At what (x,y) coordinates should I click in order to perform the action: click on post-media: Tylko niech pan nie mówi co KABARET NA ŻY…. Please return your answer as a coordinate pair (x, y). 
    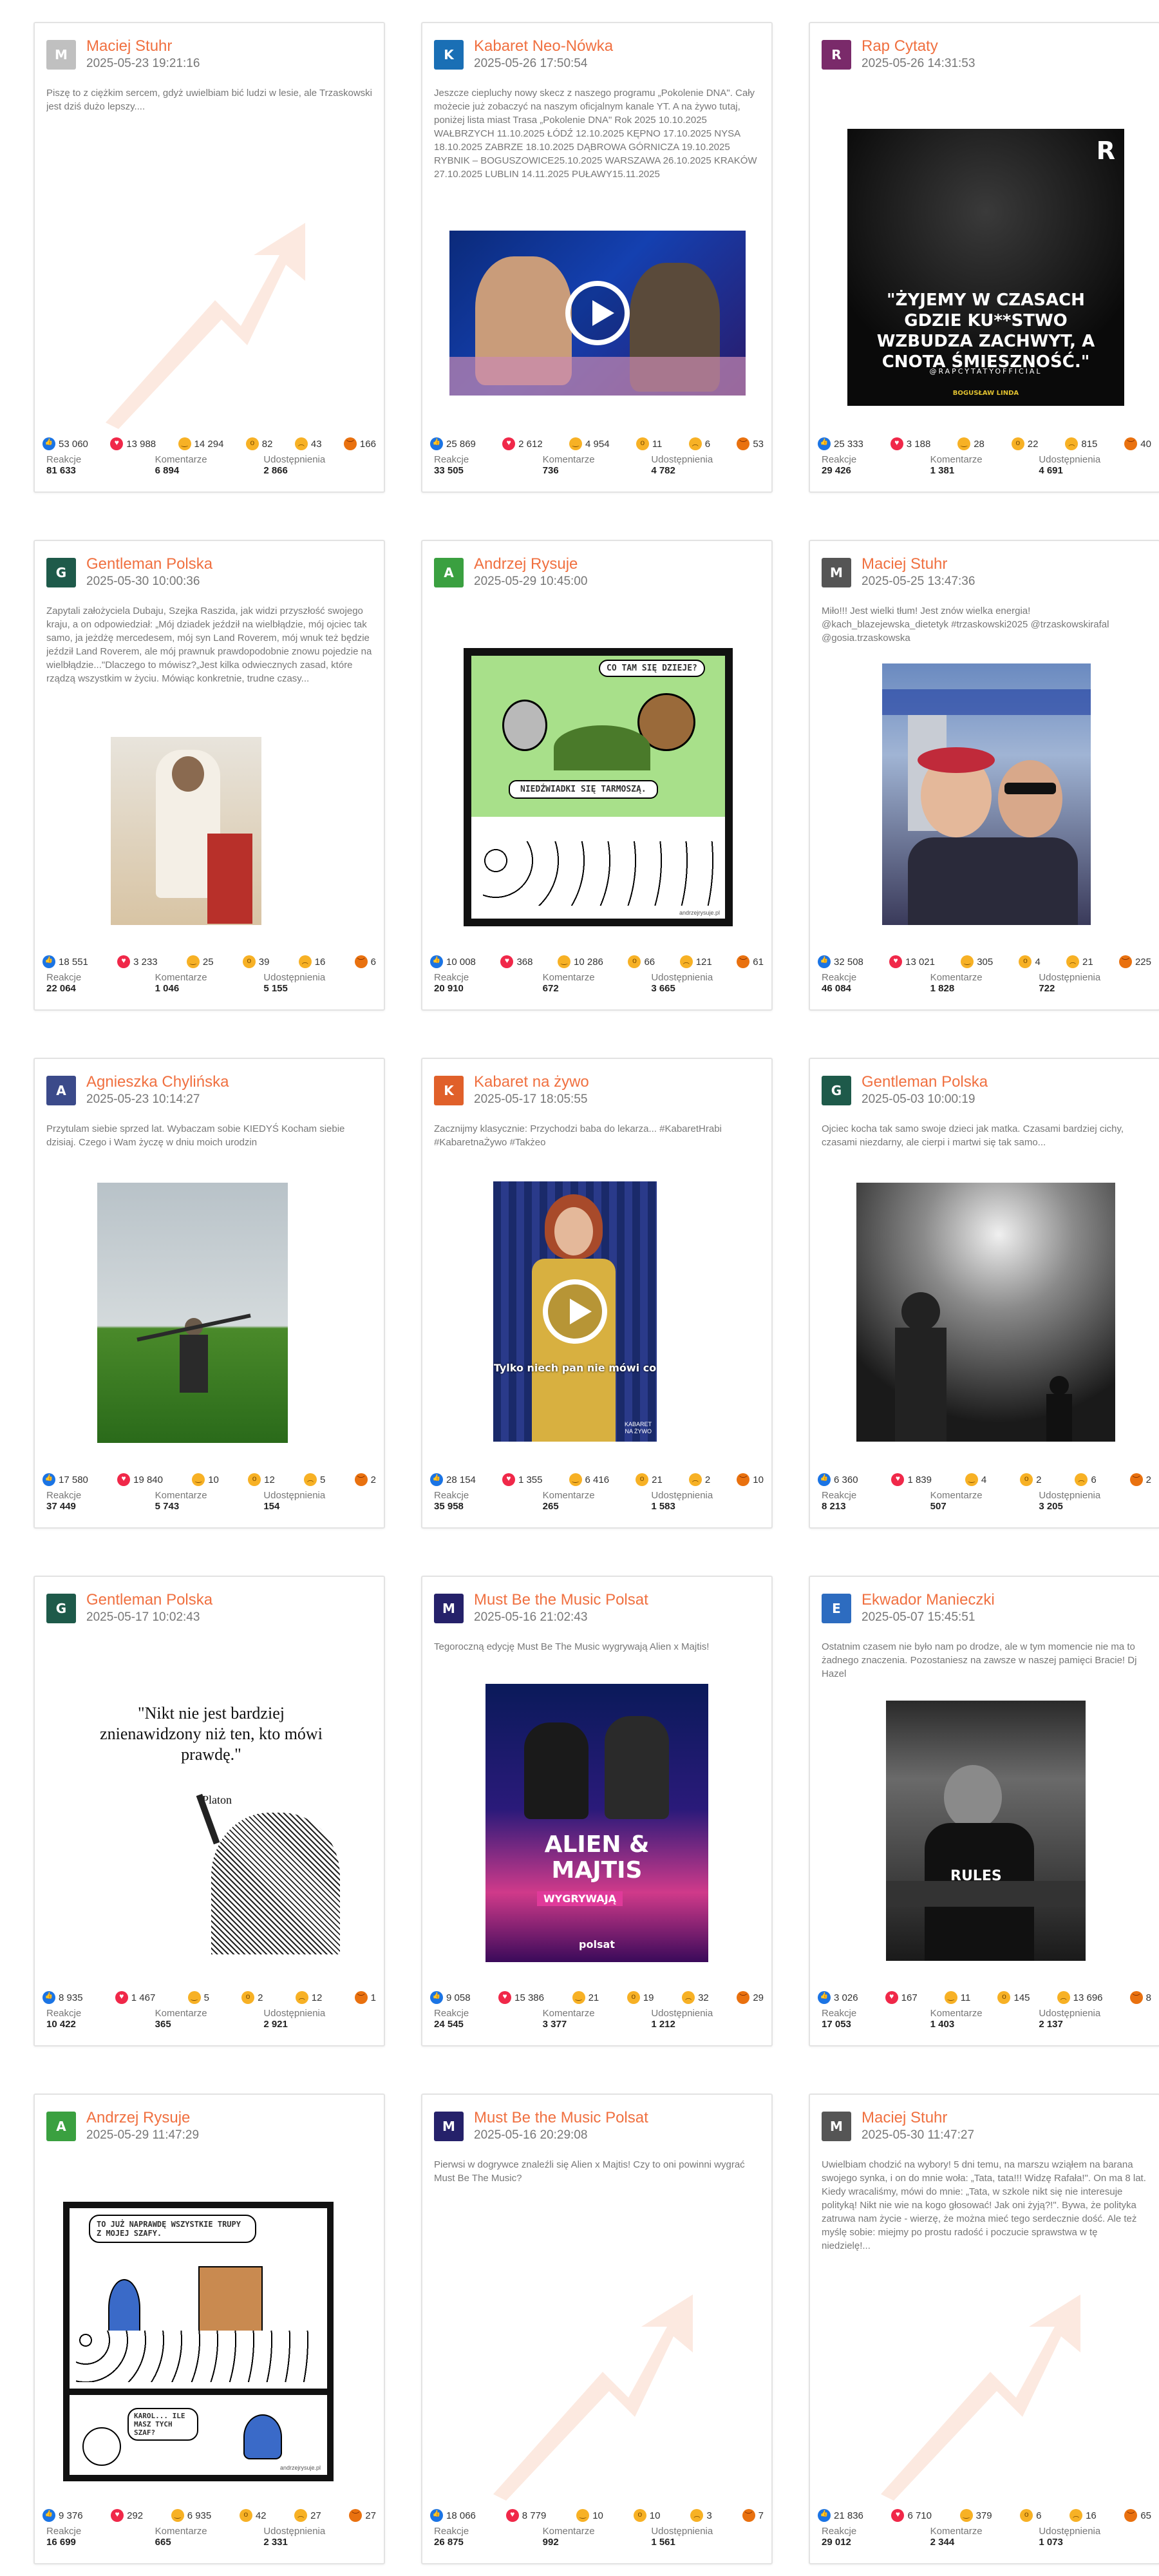
    Looking at the image, I should click on (575, 1311).